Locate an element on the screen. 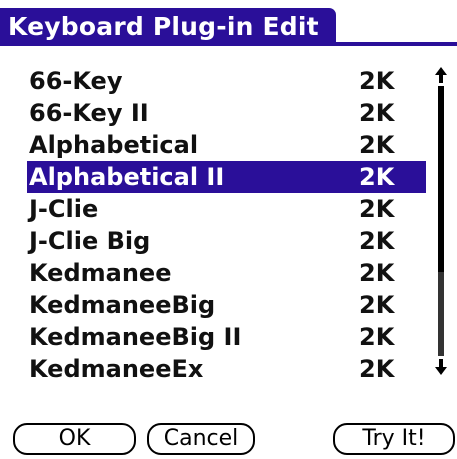 The width and height of the screenshot is (457, 459). list-item: Alphabetical II 2K is located at coordinates (226, 177).